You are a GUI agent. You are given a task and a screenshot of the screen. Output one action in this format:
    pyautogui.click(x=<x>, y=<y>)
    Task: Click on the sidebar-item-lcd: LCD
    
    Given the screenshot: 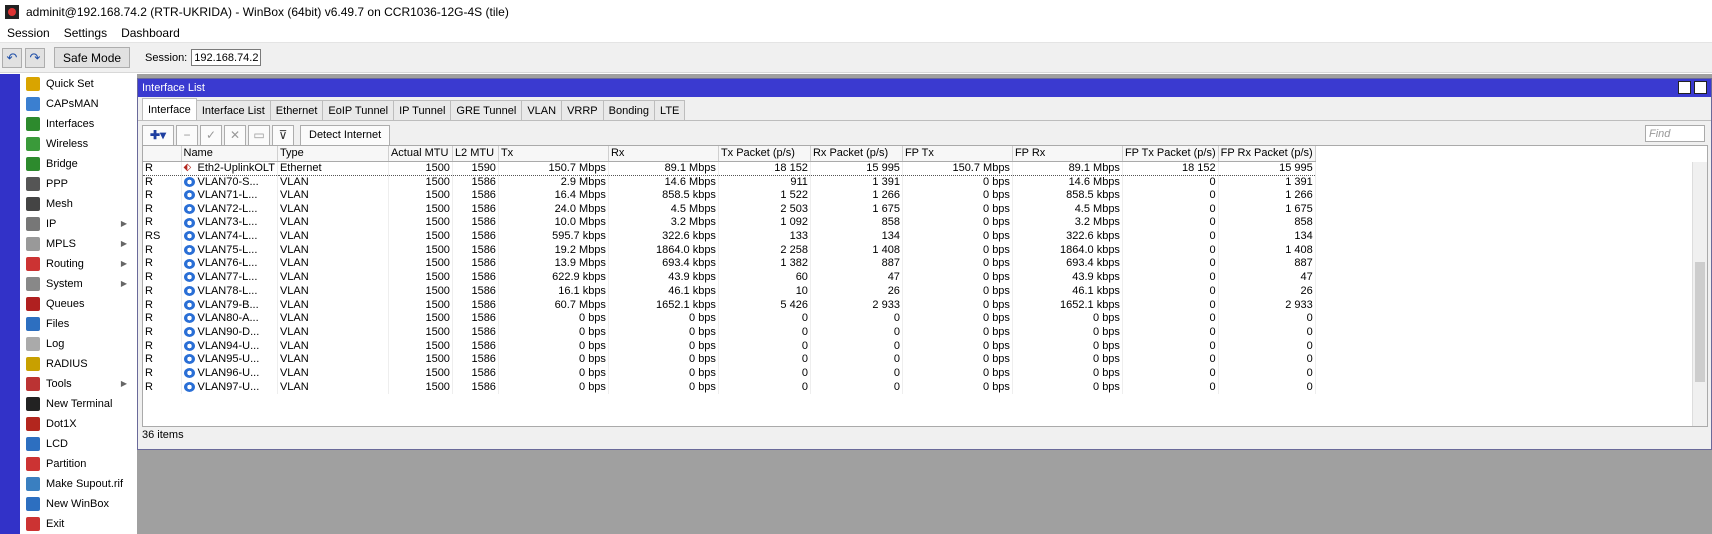 What is the action you would take?
    pyautogui.click(x=78, y=444)
    